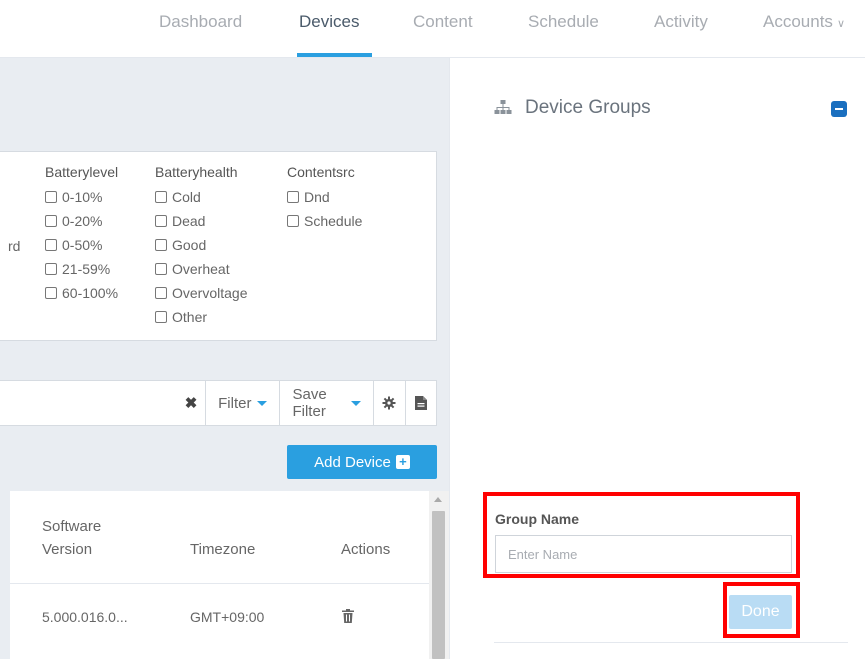 The image size is (865, 659). What do you see at coordinates (563, 22) in the screenshot?
I see `nav-schedule: Schedule` at bounding box center [563, 22].